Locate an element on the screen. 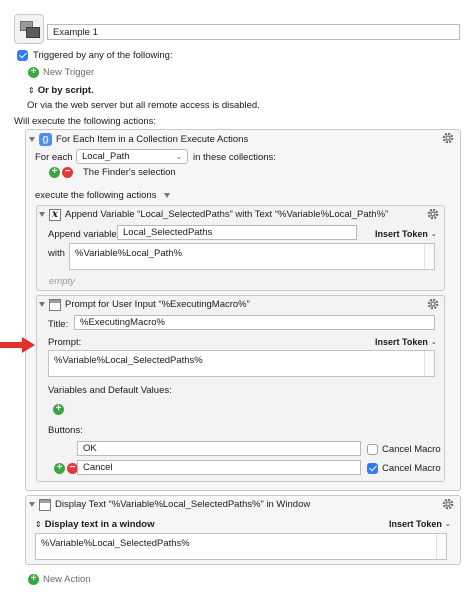 Image resolution: width=474 pixels, height=596 pixels. empty-label: empty is located at coordinates (62, 281).